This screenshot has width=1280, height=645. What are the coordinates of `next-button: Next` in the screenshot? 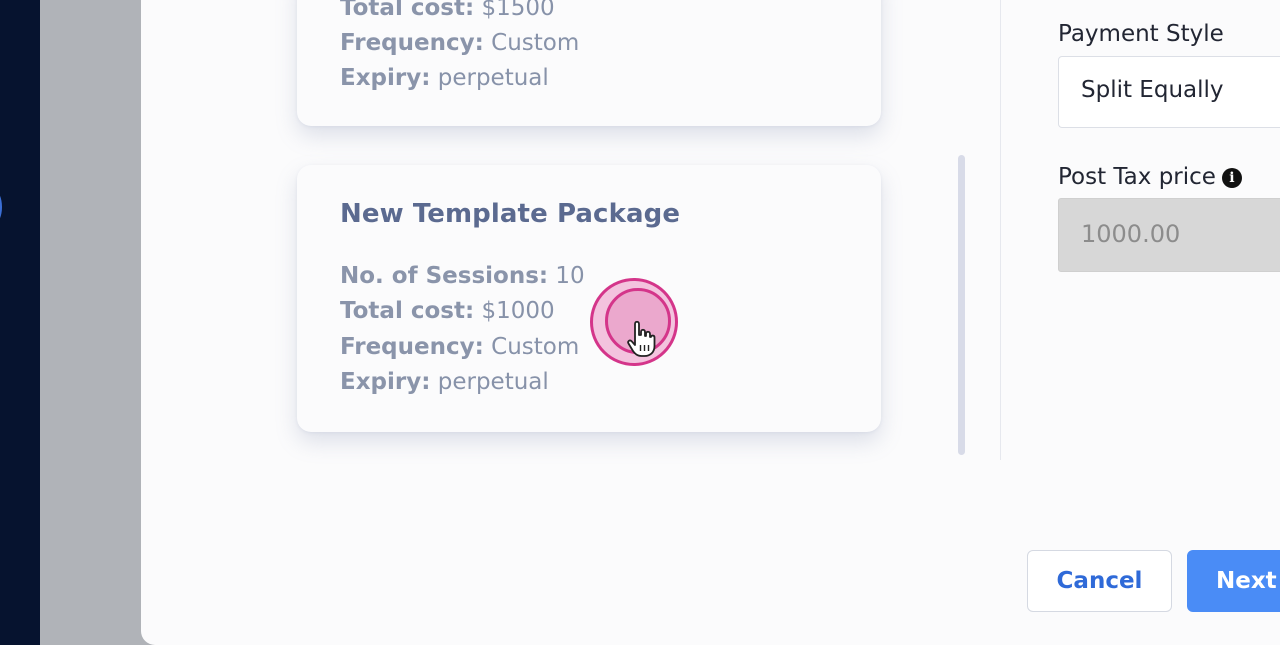 It's located at (1233, 581).